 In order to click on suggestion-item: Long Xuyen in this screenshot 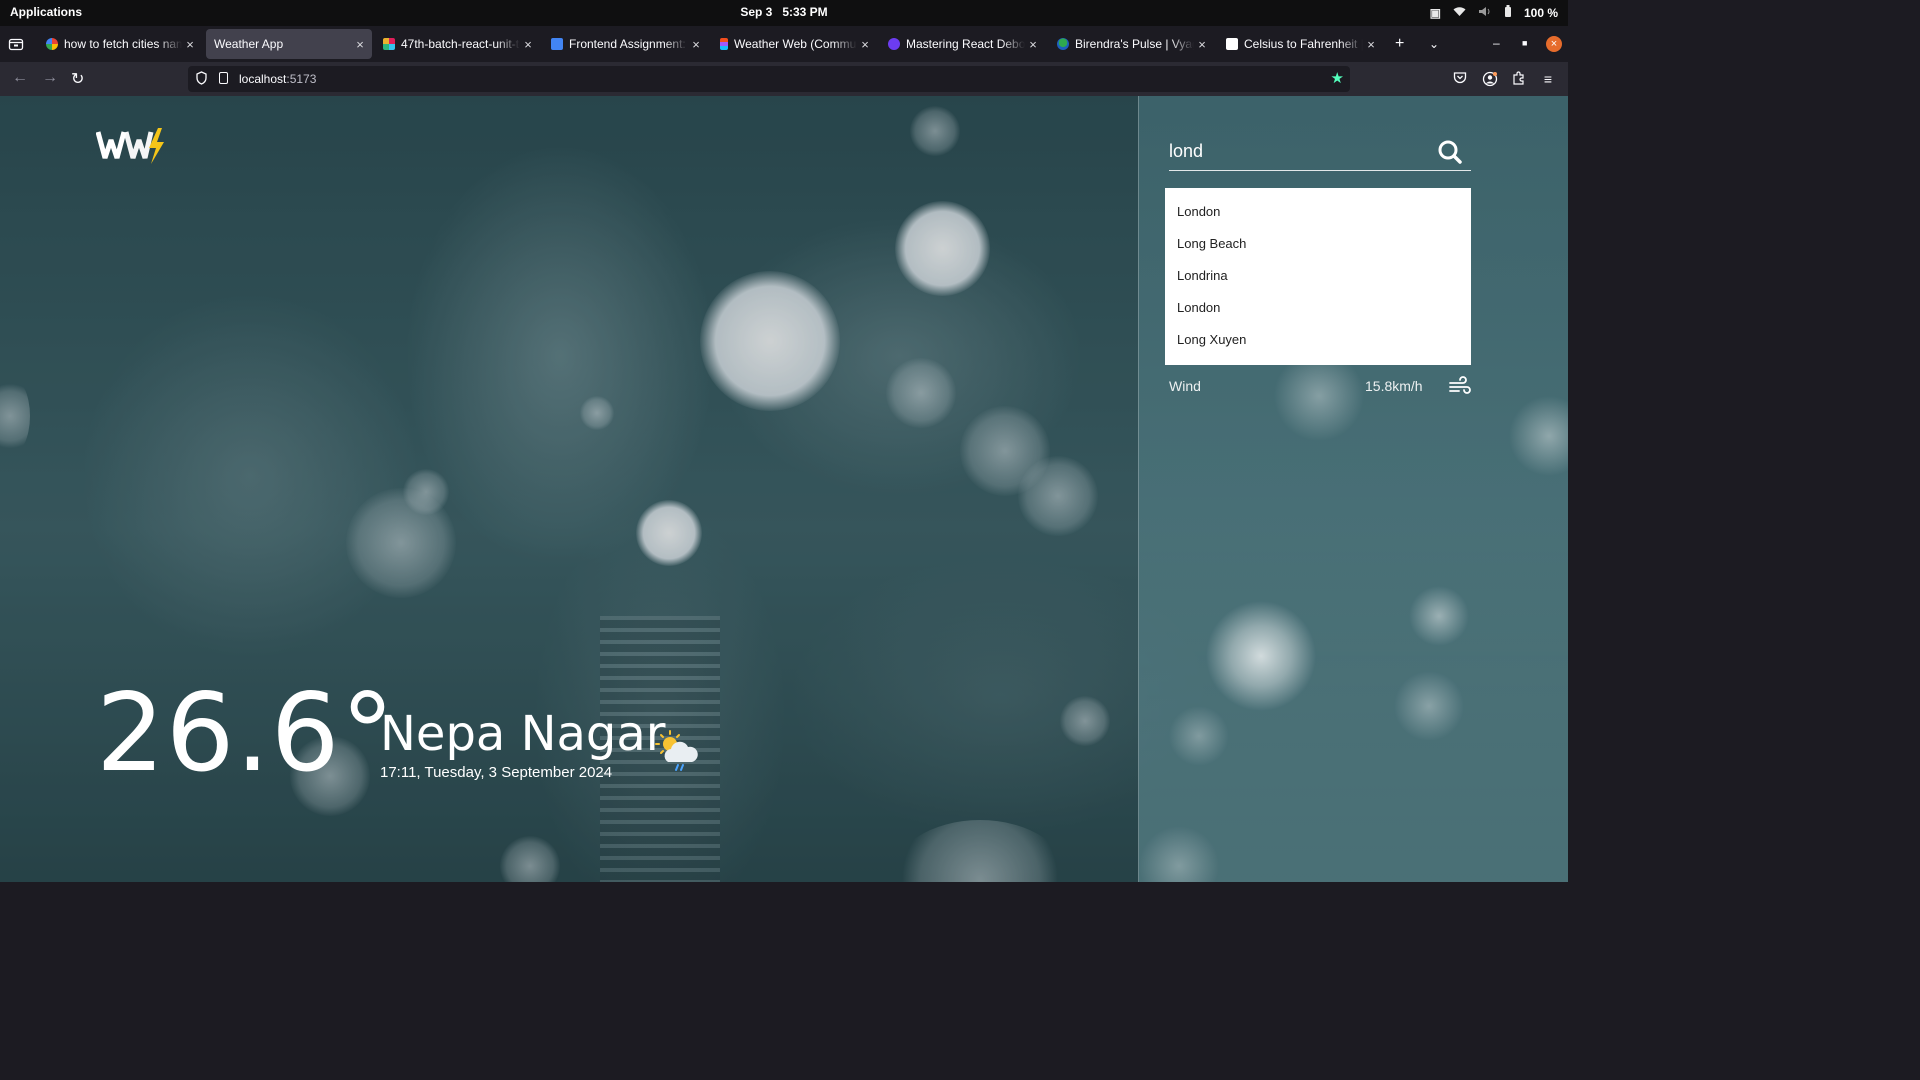, I will do `click(1318, 340)`.